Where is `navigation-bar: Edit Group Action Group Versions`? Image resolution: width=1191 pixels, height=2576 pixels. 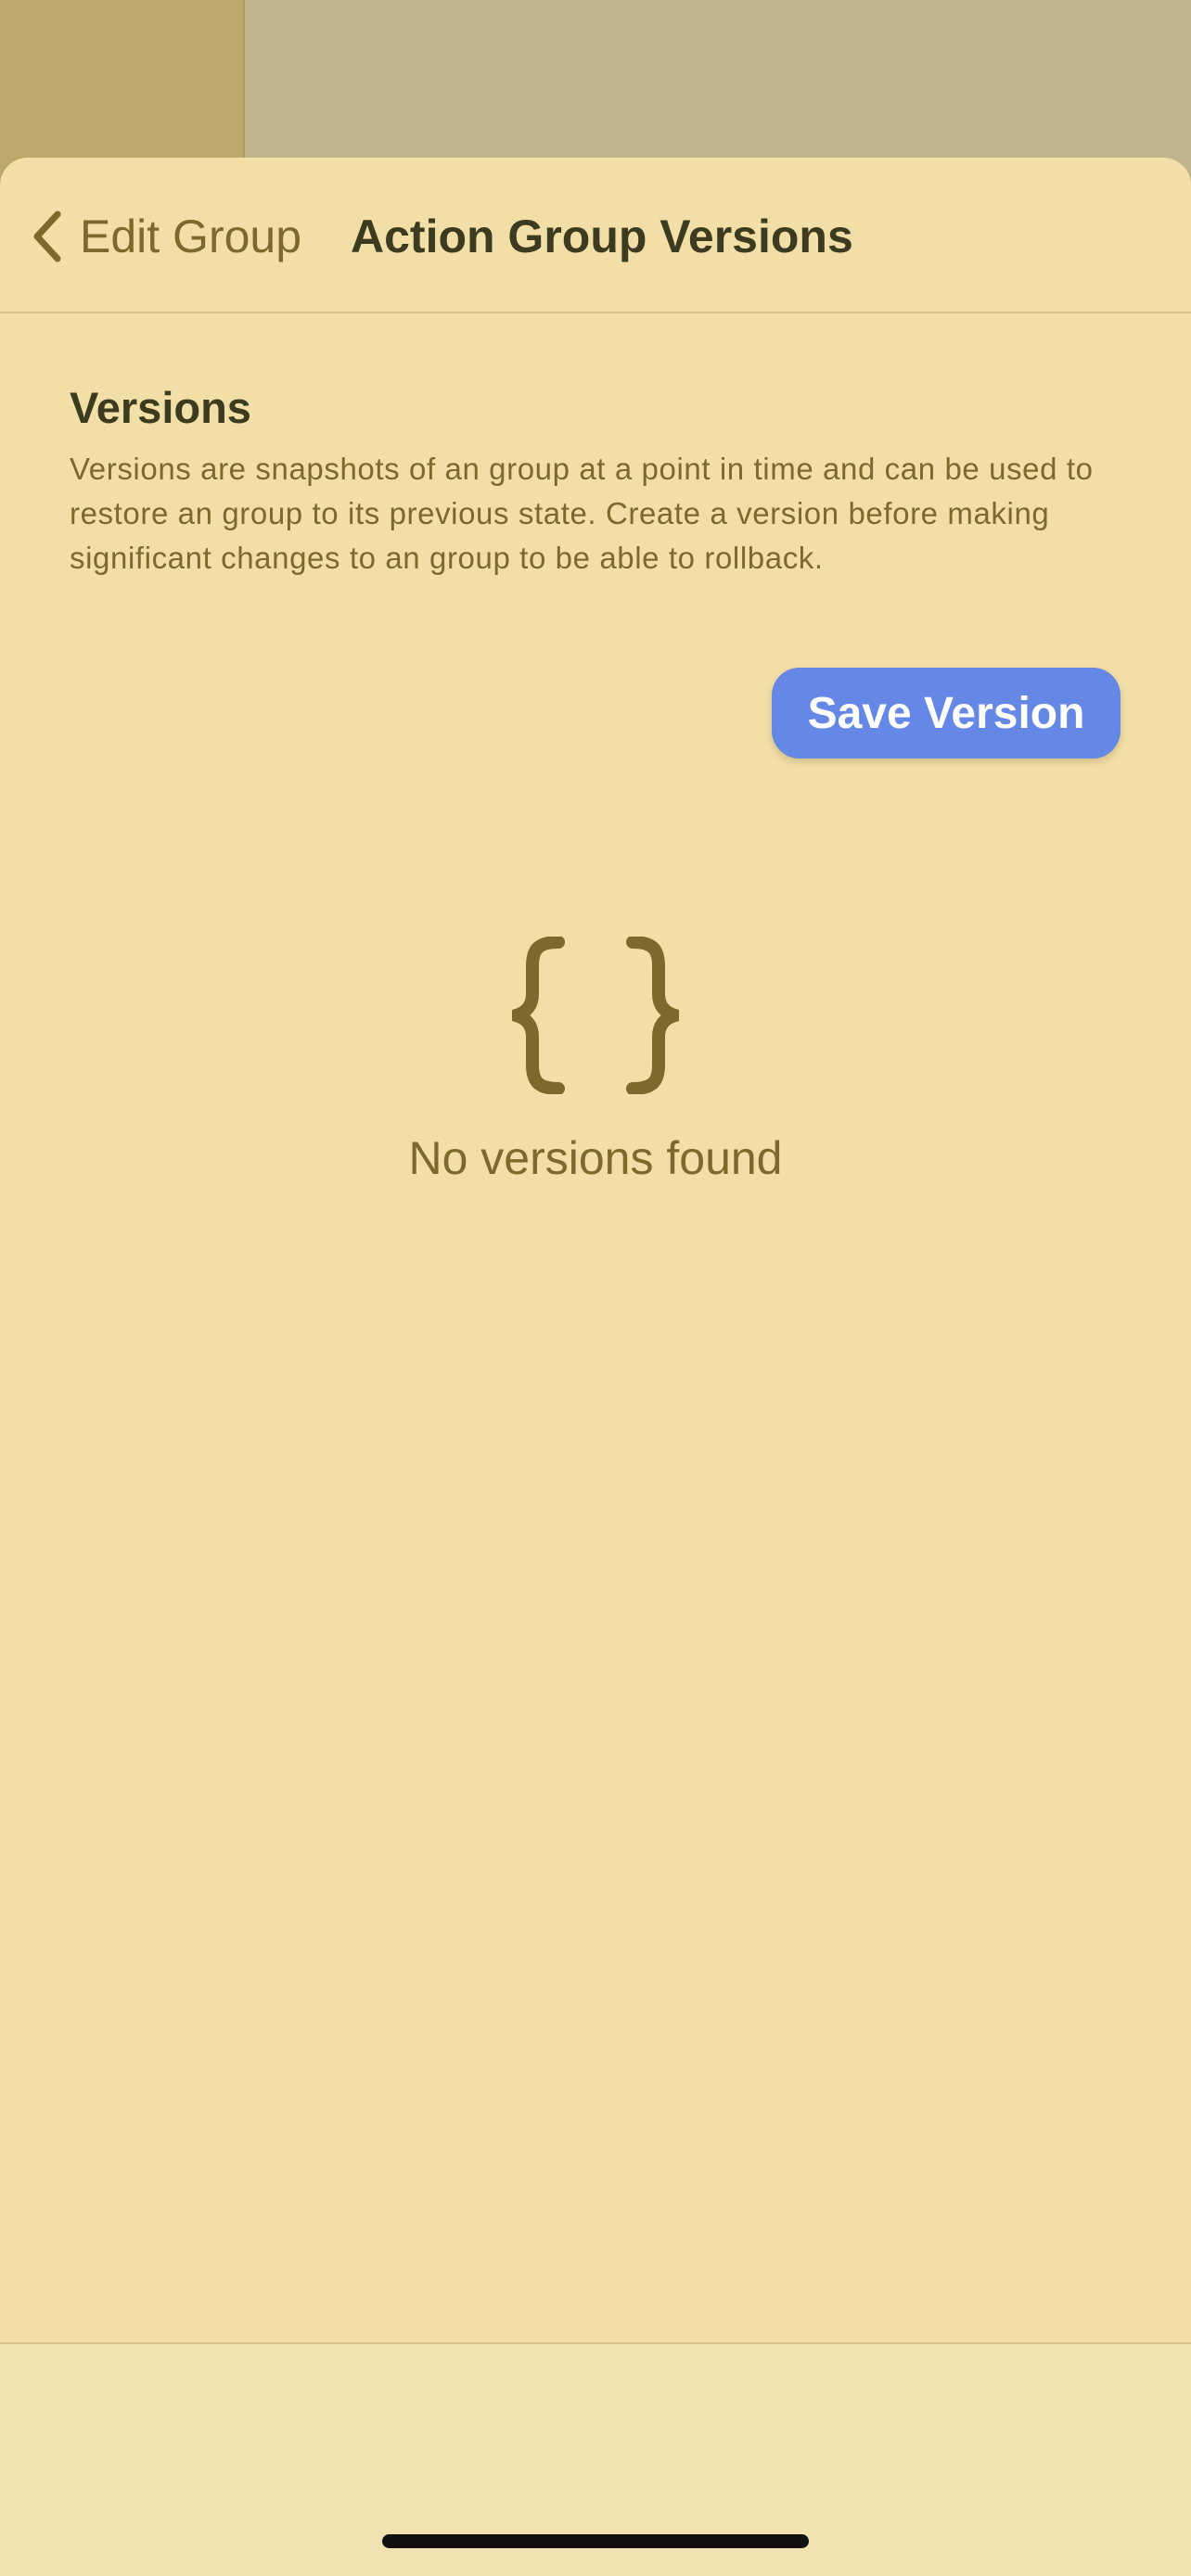 navigation-bar: Edit Group Action Group Versions is located at coordinates (595, 235).